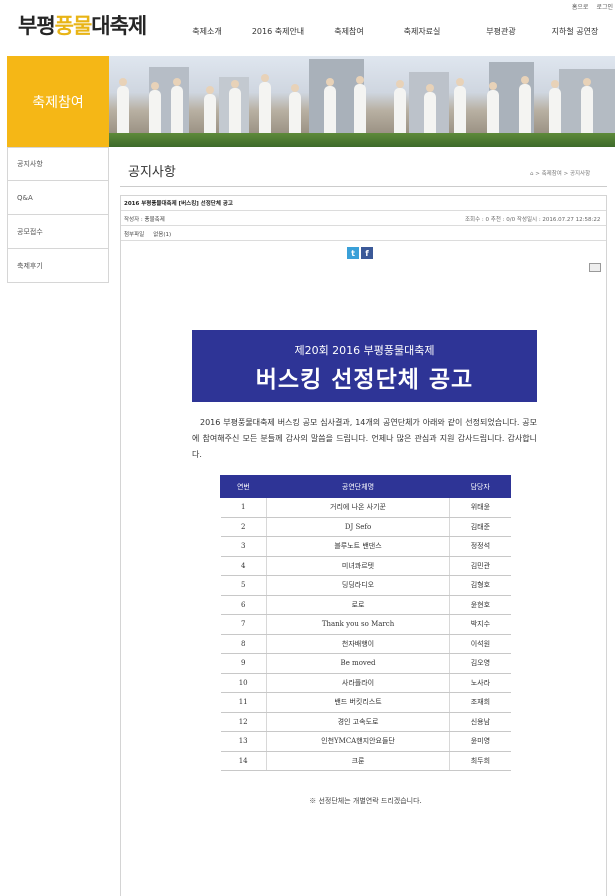  What do you see at coordinates (480, 721) in the screenshot?
I see `cell-manager: 신용남` at bounding box center [480, 721].